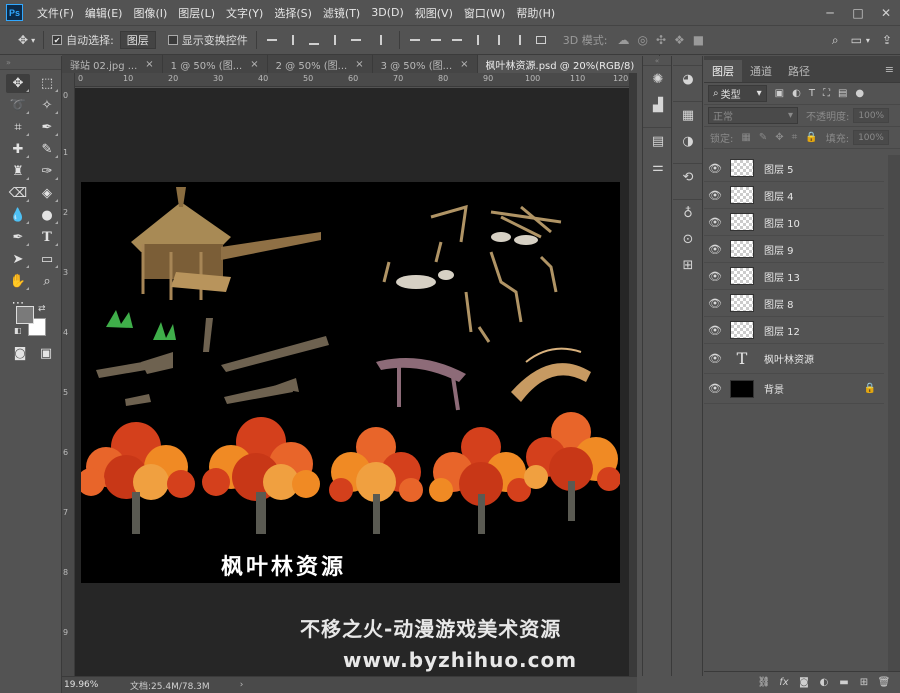  Describe the element at coordinates (658, 79) in the screenshot. I see `navigator-icon: ✺` at that location.